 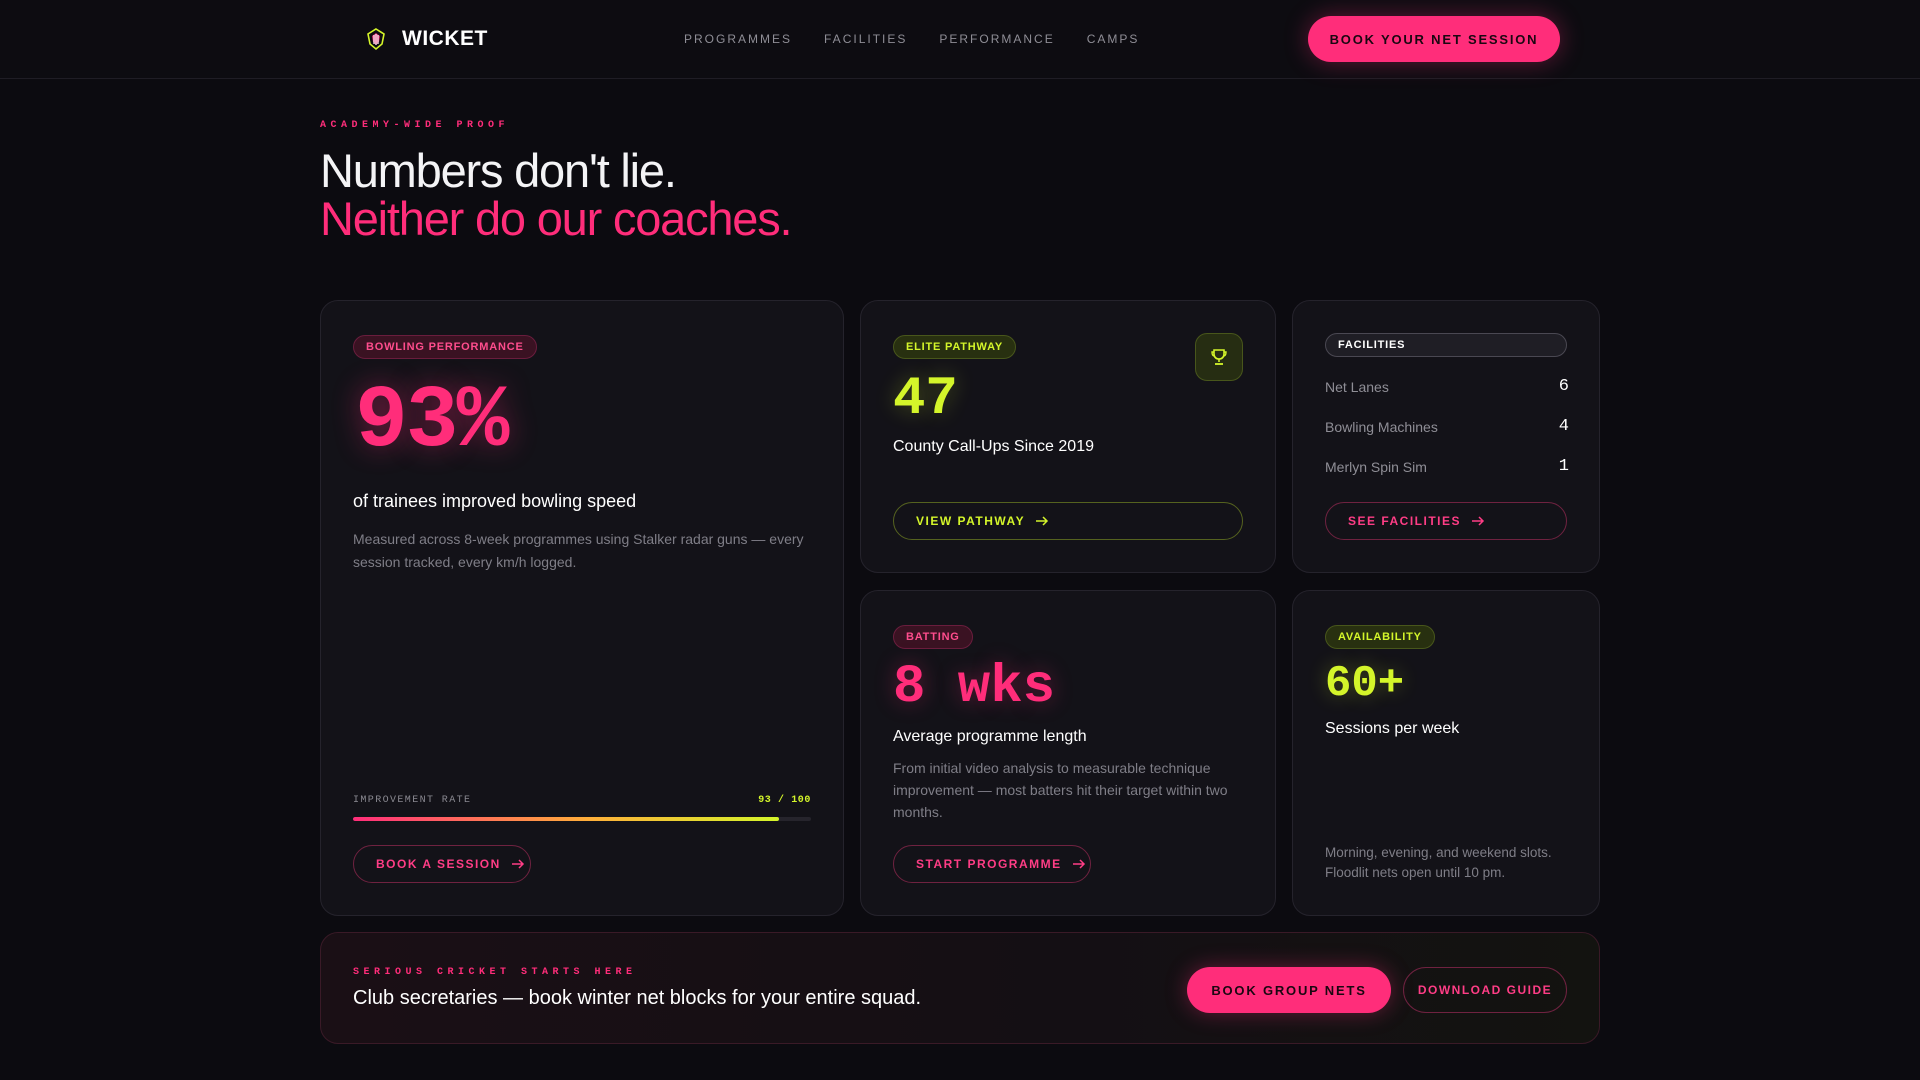 What do you see at coordinates (495, 501) in the screenshot?
I see `bowling-subtitle: of trainees improved bowling speed` at bounding box center [495, 501].